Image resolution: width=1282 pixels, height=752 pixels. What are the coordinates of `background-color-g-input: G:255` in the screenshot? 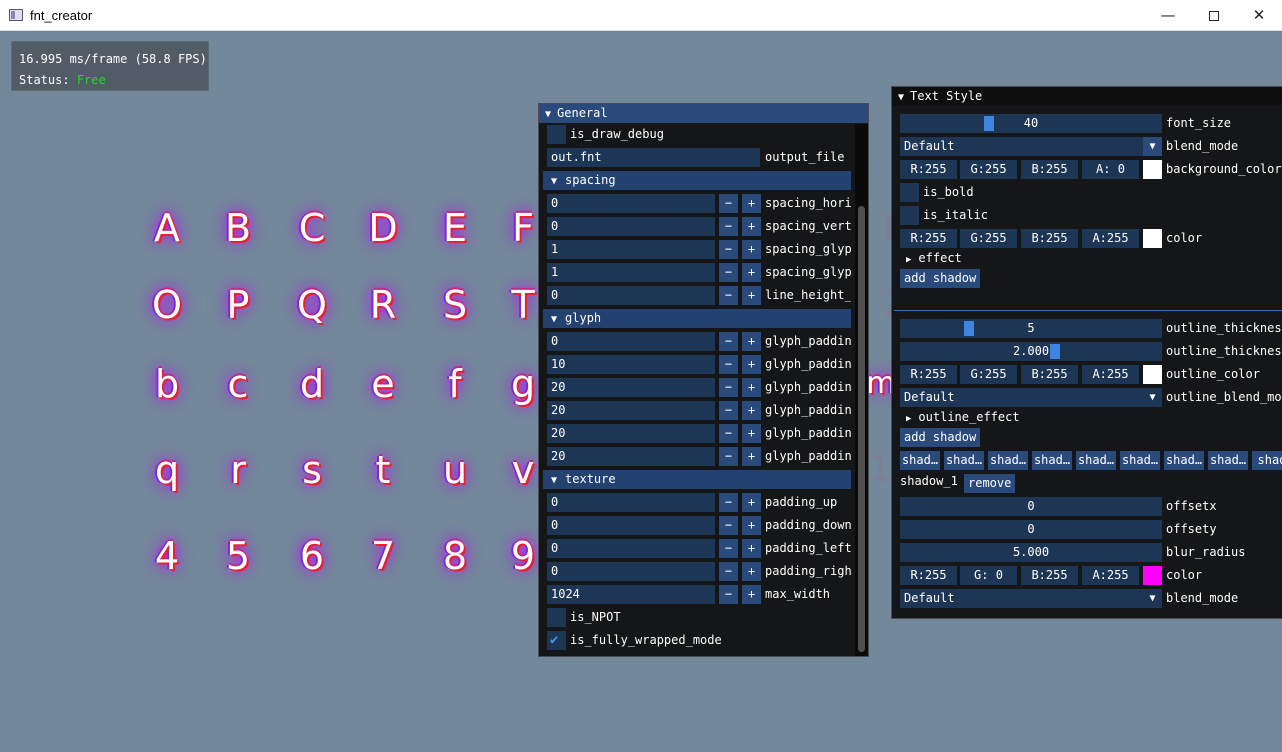 It's located at (988, 169).